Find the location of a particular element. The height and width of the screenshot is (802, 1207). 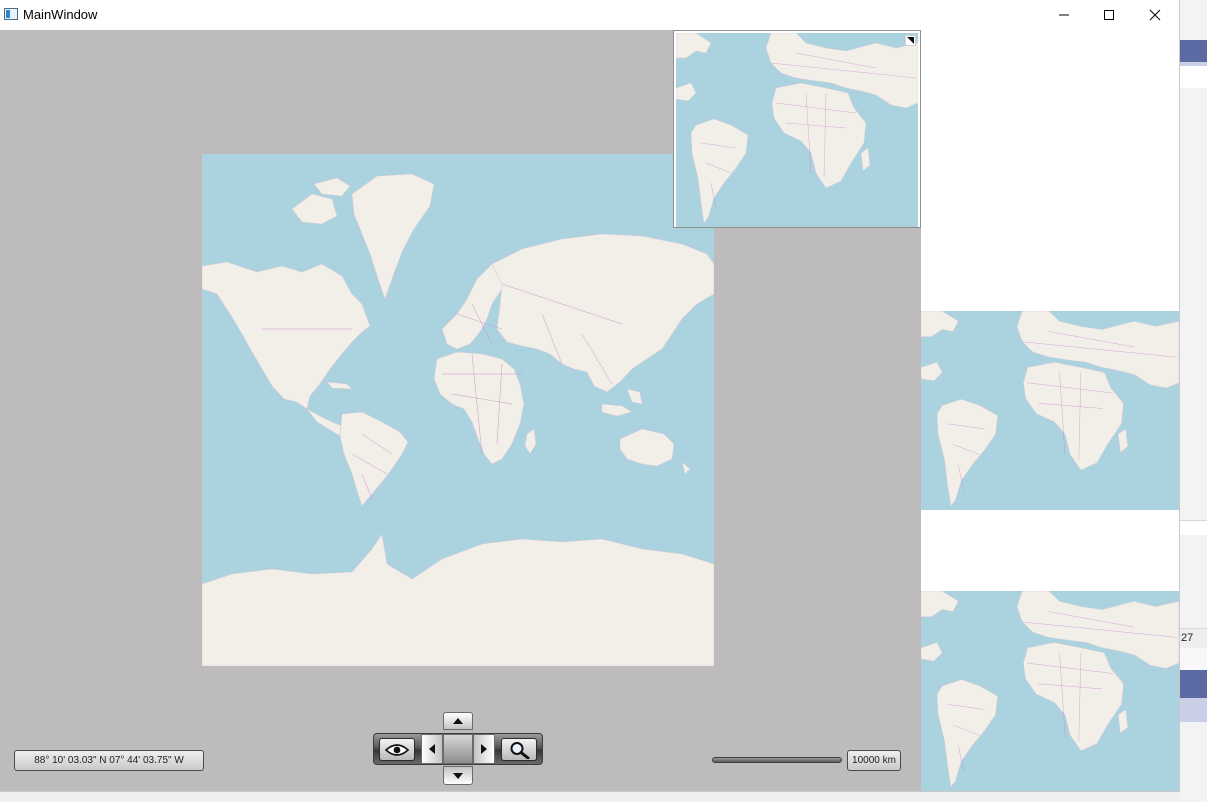

pan-right-button is located at coordinates (484, 749).